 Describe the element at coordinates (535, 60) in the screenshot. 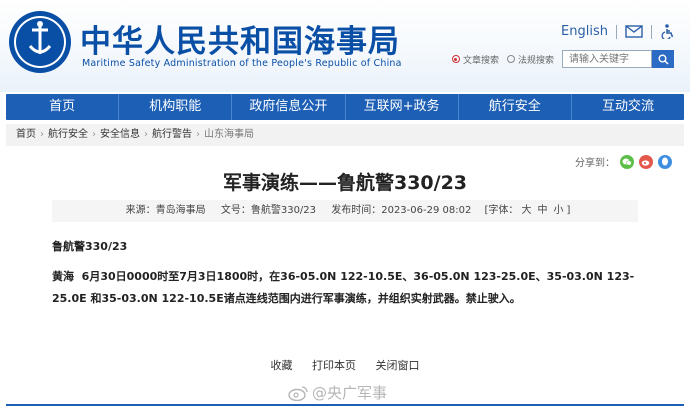

I see `radio-label: 法规搜索` at that location.